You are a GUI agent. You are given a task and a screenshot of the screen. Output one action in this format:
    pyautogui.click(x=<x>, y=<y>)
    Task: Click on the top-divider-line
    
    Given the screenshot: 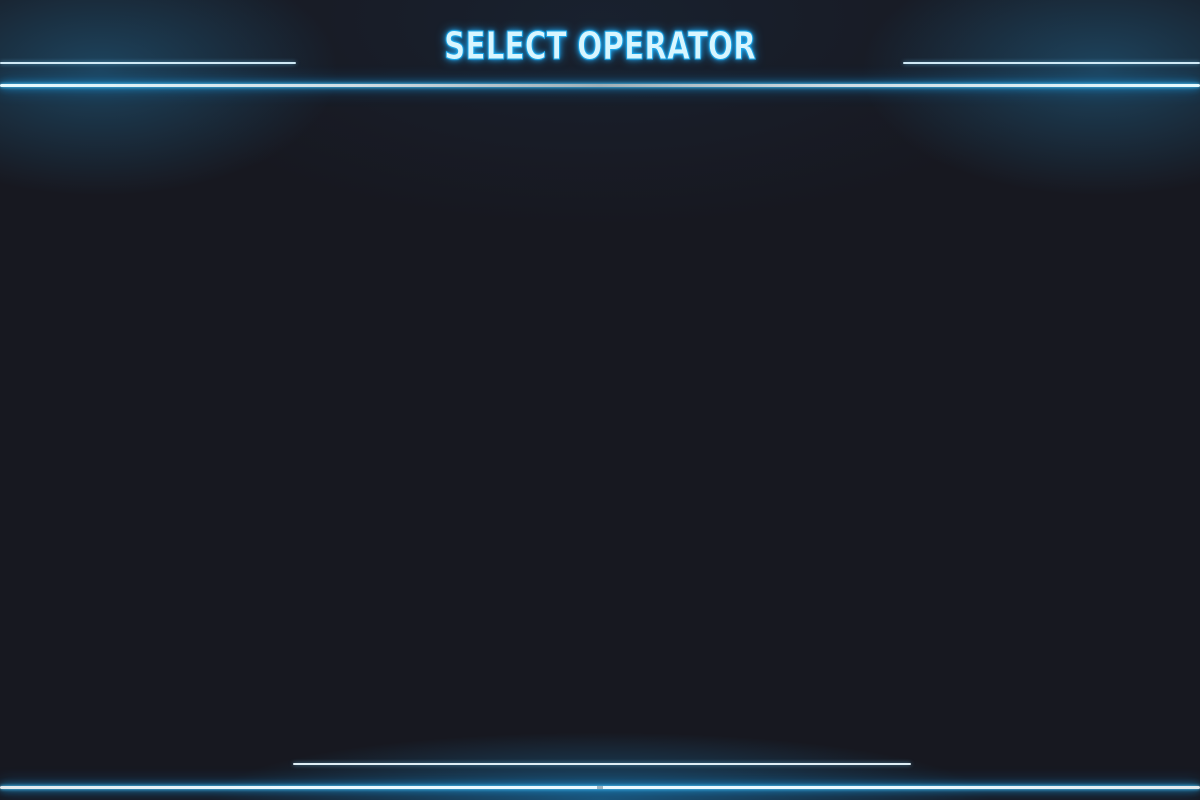 What is the action you would take?
    pyautogui.click(x=600, y=85)
    